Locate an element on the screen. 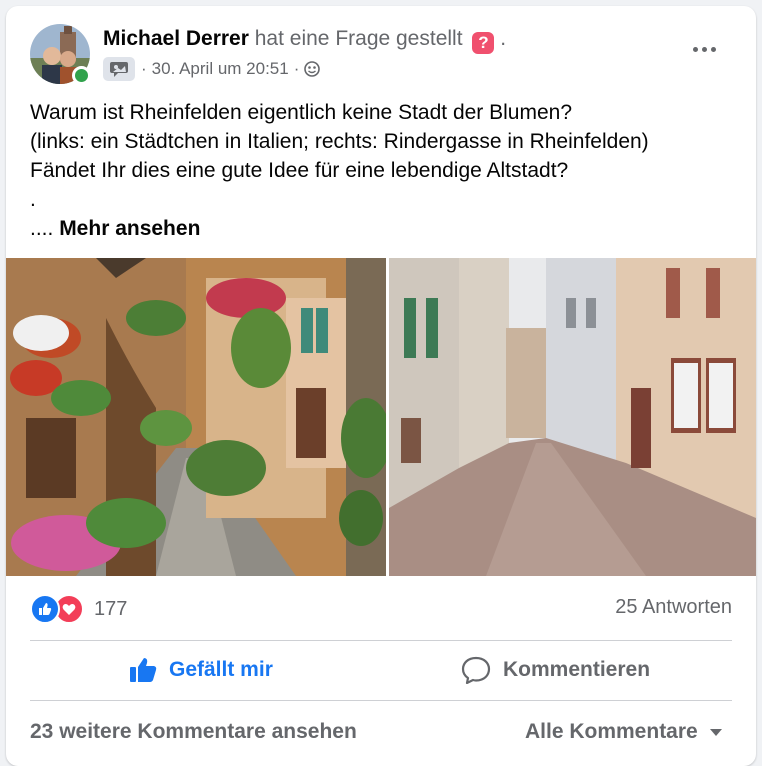  comment-filter-dropdown: Alle Kommentare is located at coordinates (623, 732).